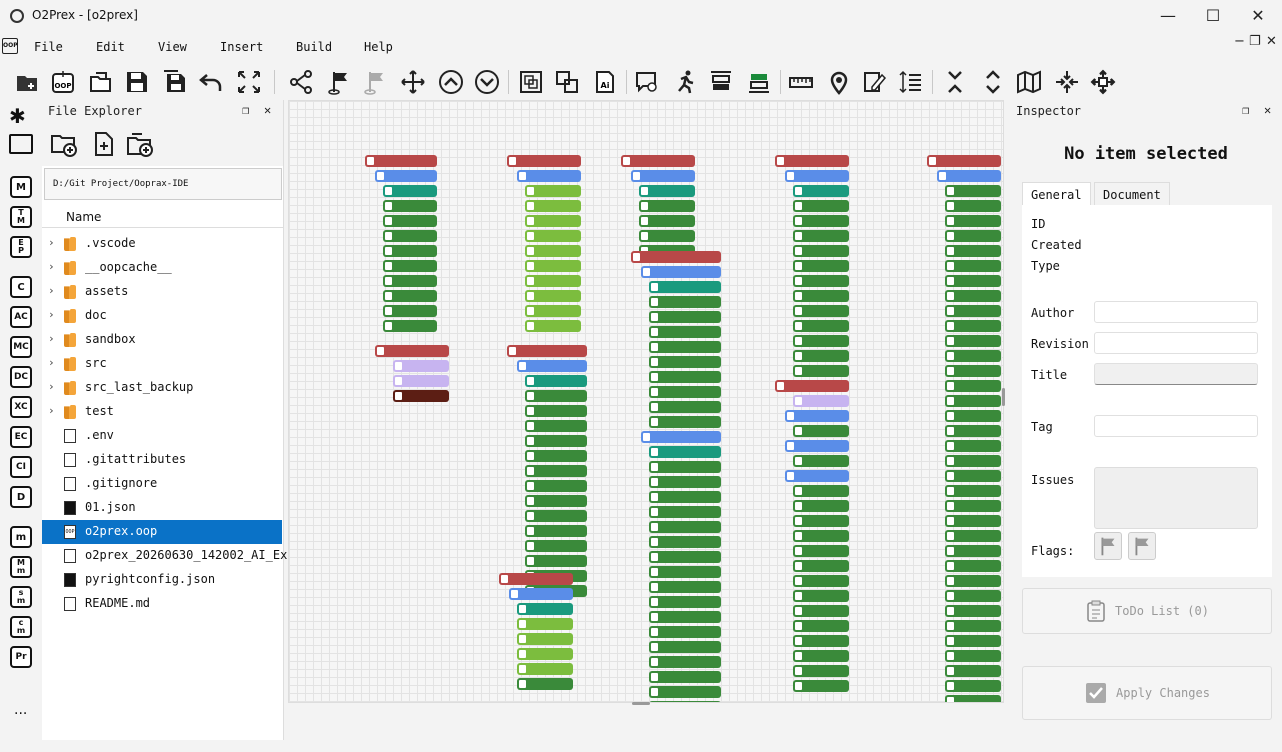 This screenshot has width=1282, height=752. What do you see at coordinates (249, 82) in the screenshot?
I see `fit-icon` at bounding box center [249, 82].